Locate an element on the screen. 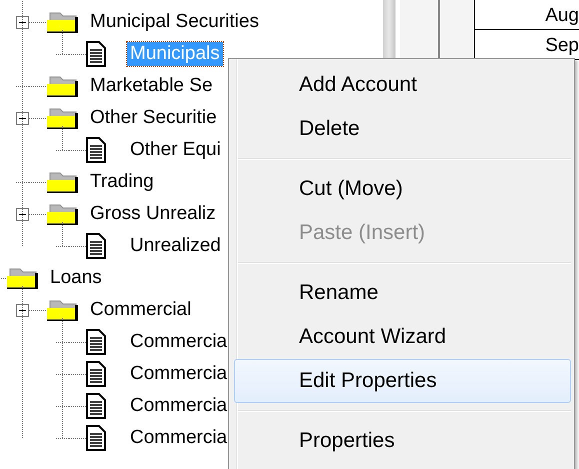 This screenshot has width=579, height=469. menu-item: Cut (Move) is located at coordinates (402, 189).